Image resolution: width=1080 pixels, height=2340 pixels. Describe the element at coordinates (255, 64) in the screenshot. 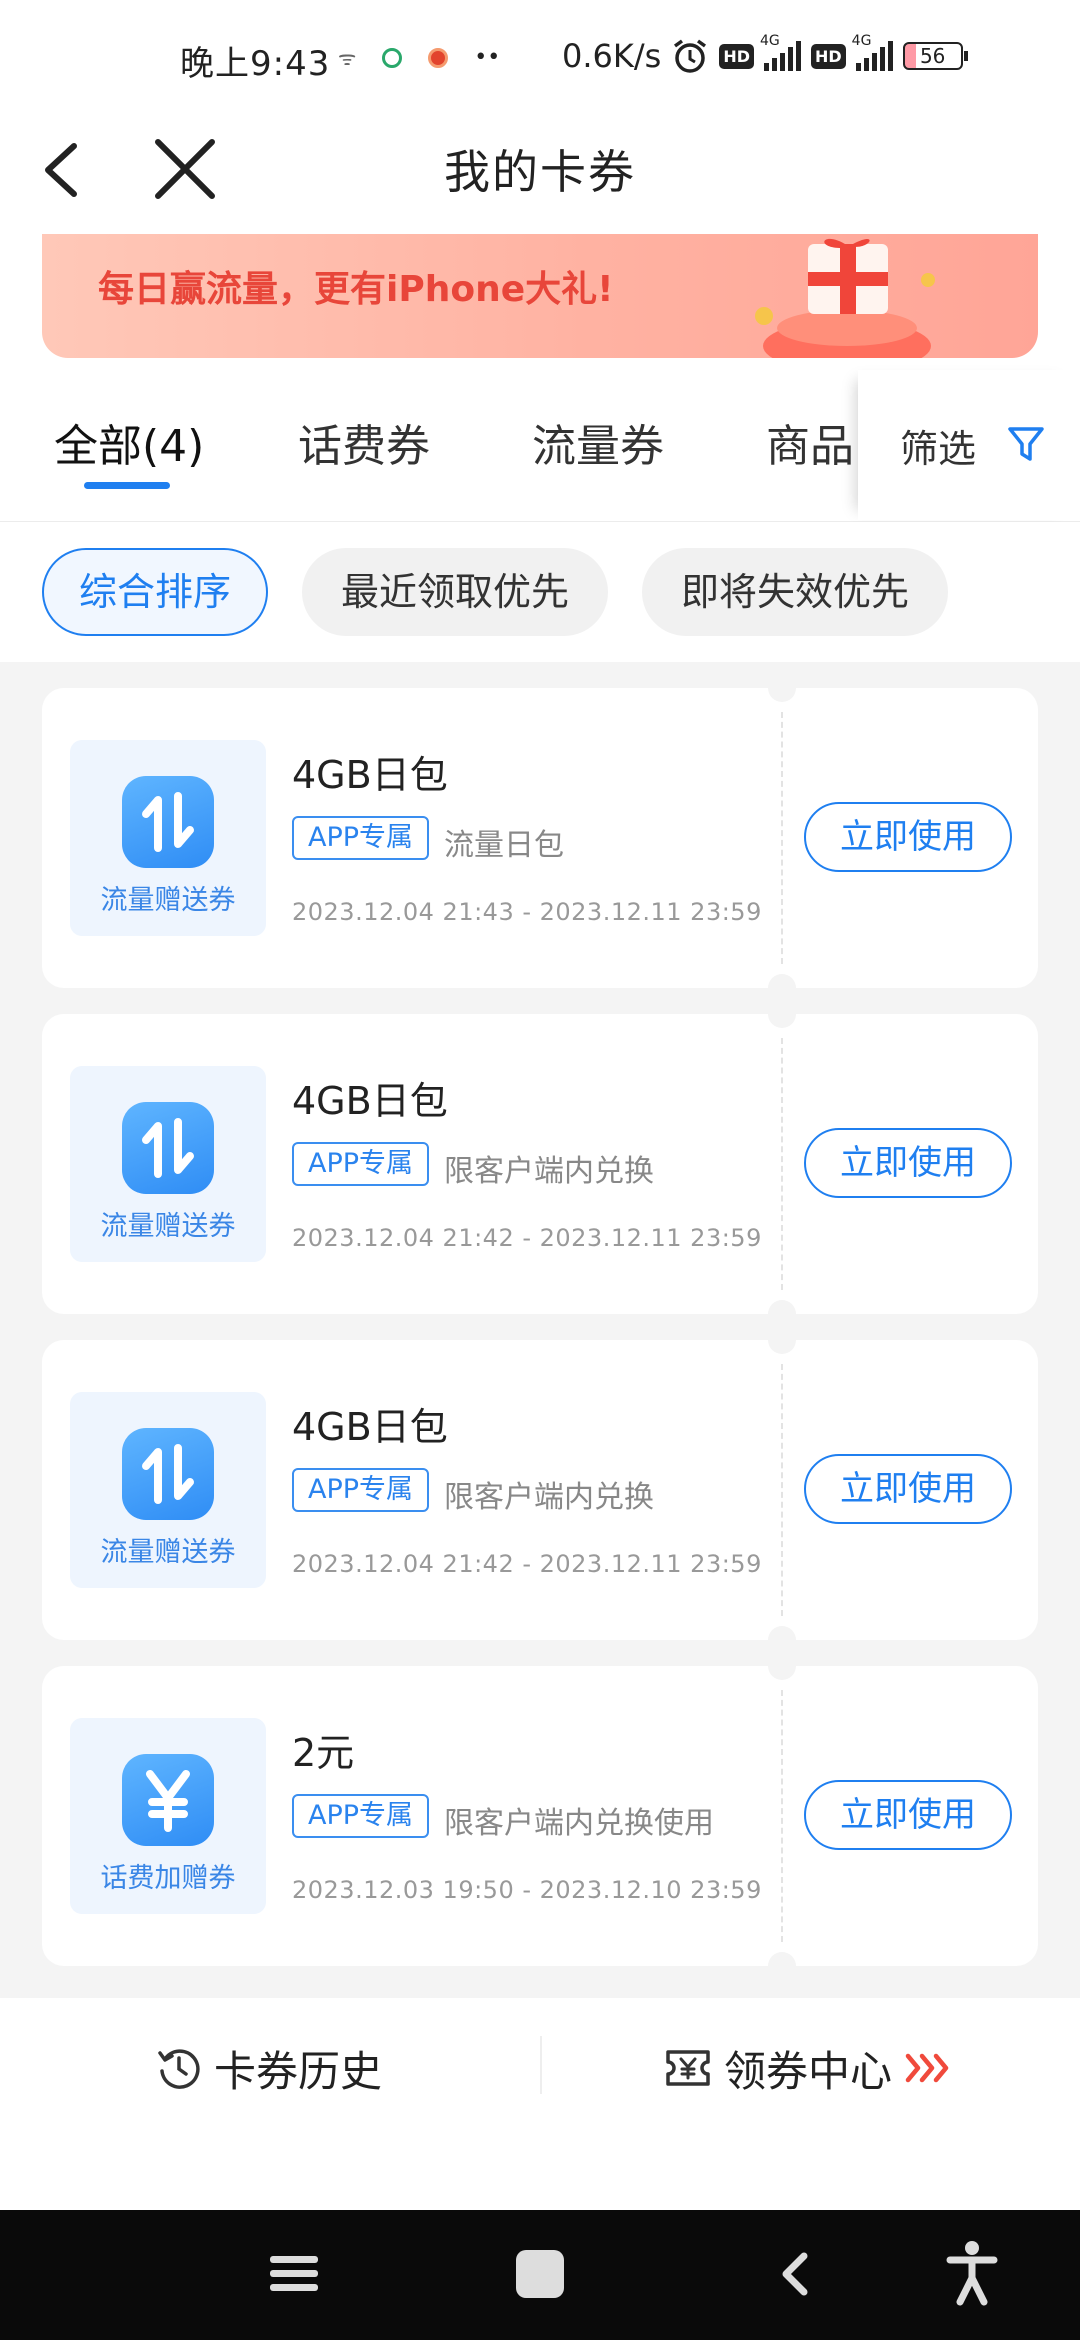

I see `status-time: 晚上9:43` at that location.